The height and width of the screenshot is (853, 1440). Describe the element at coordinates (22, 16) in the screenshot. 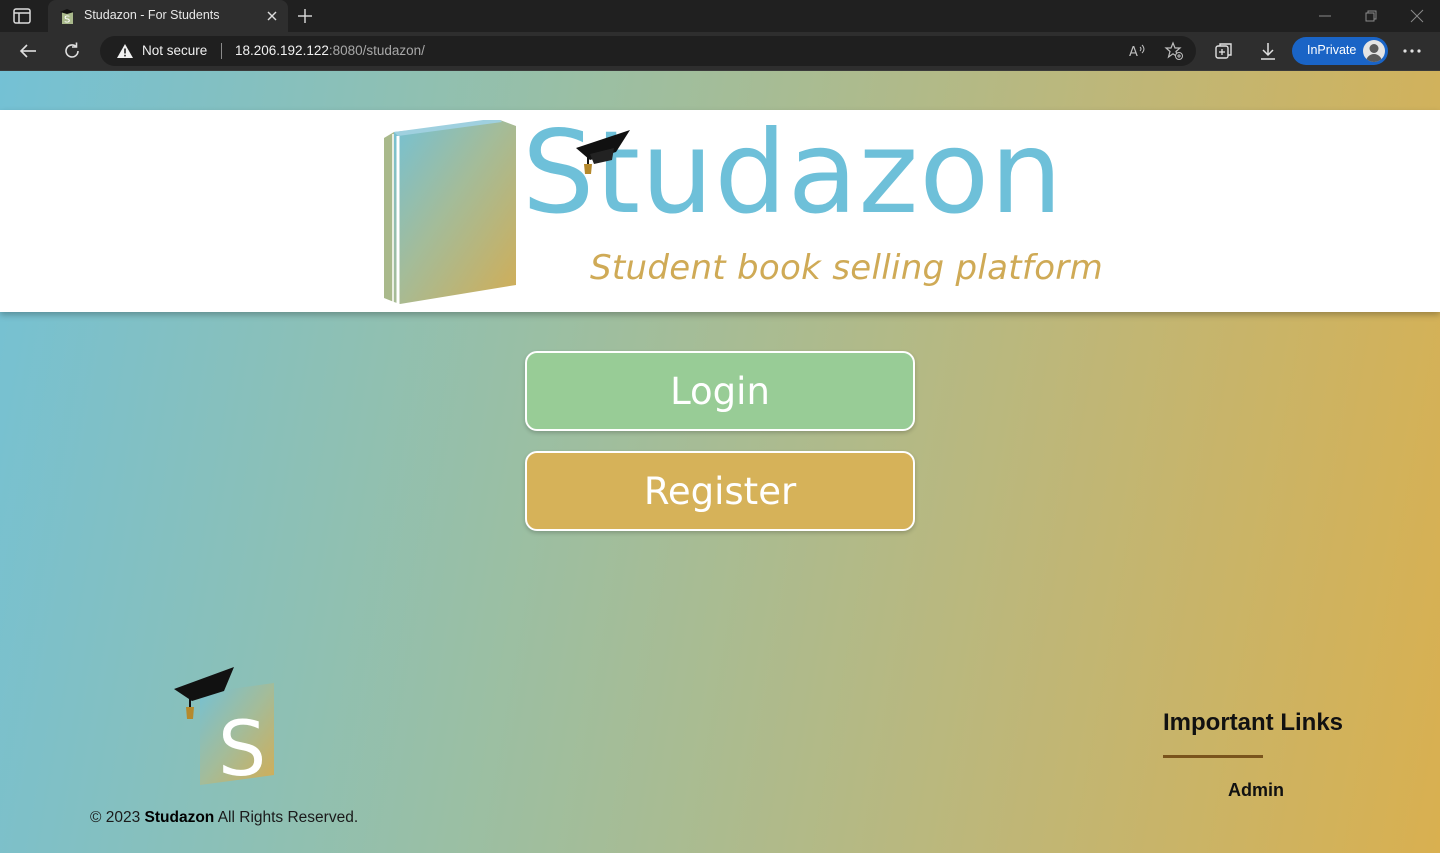

I see `tab-actions-icon` at that location.